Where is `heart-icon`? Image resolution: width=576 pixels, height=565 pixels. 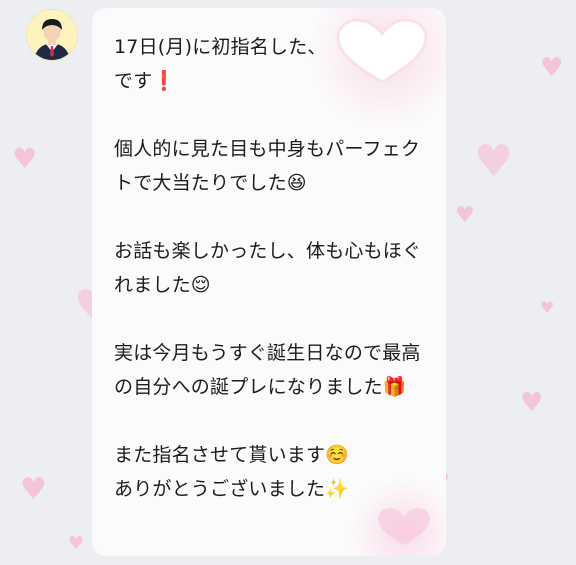 heart-icon is located at coordinates (404, 526).